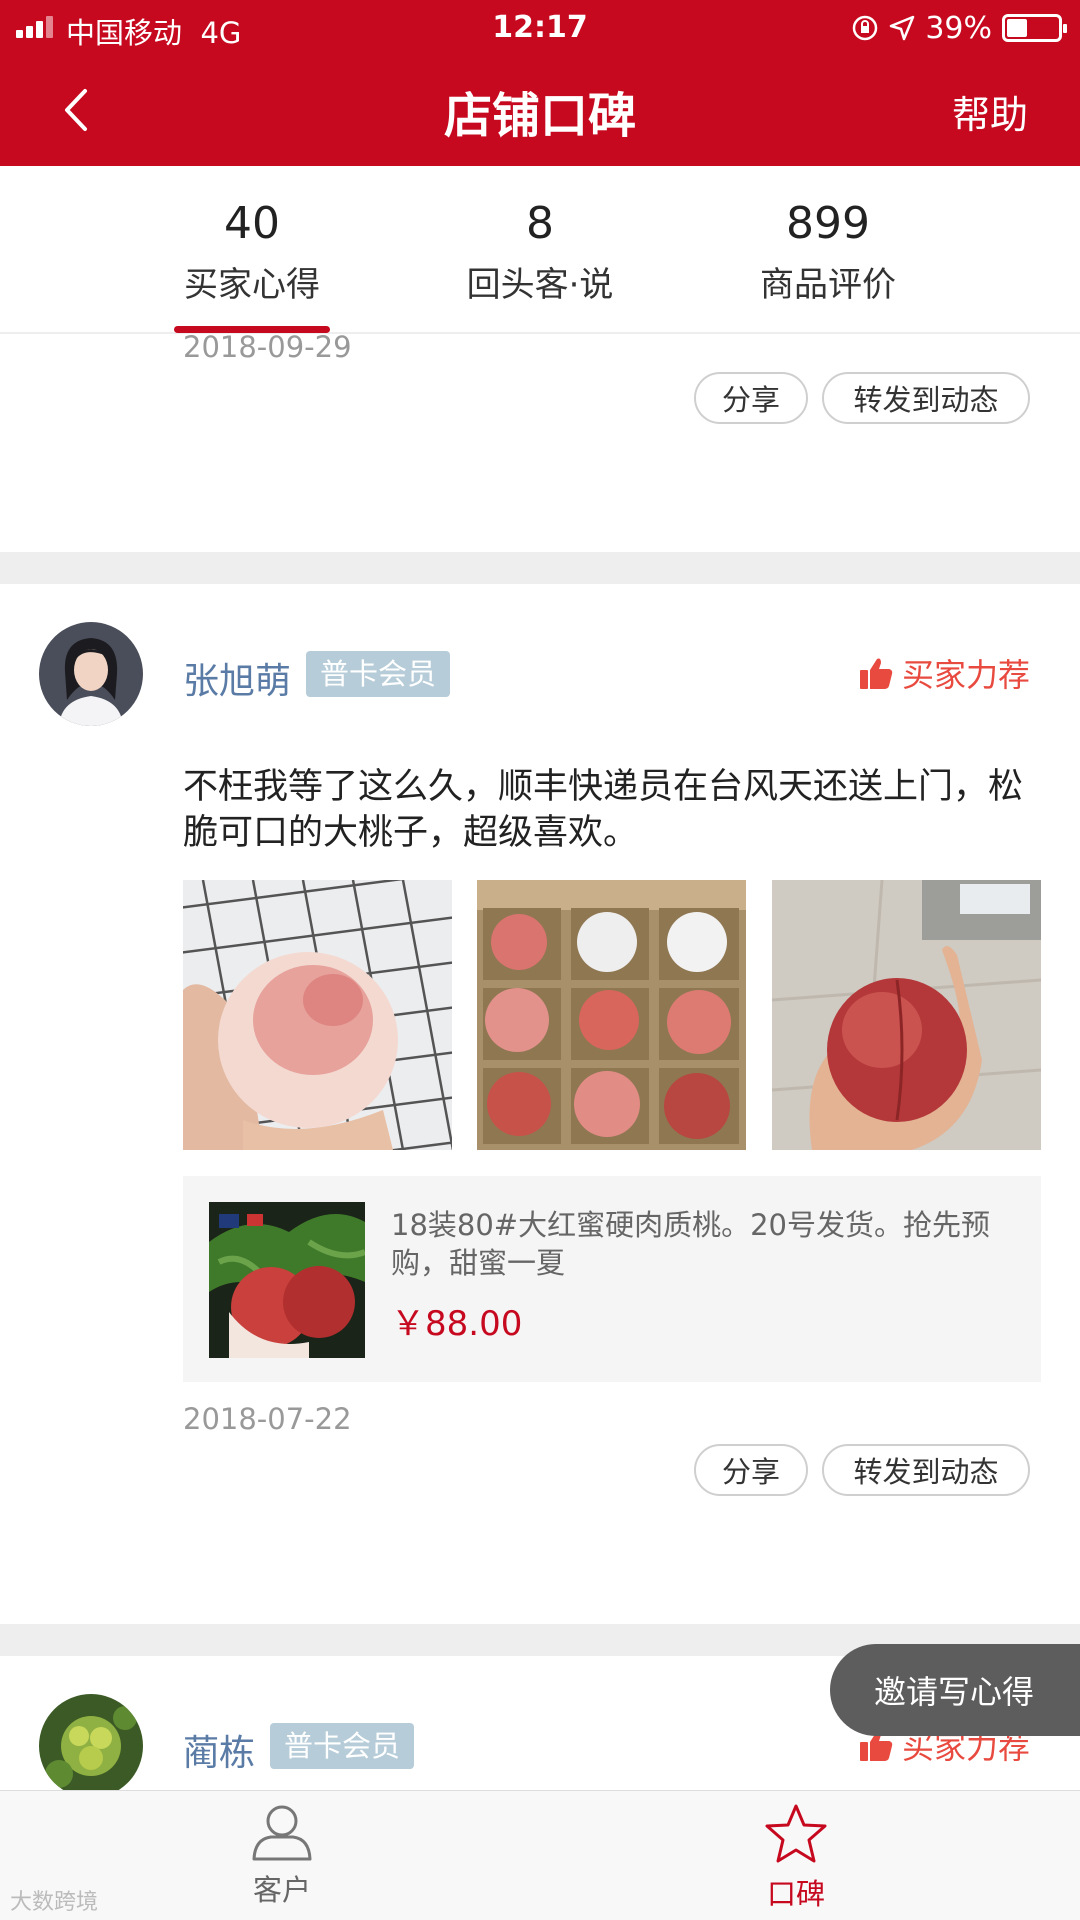 This screenshot has width=1080, height=1920. I want to click on section-divider, so click(540, 568).